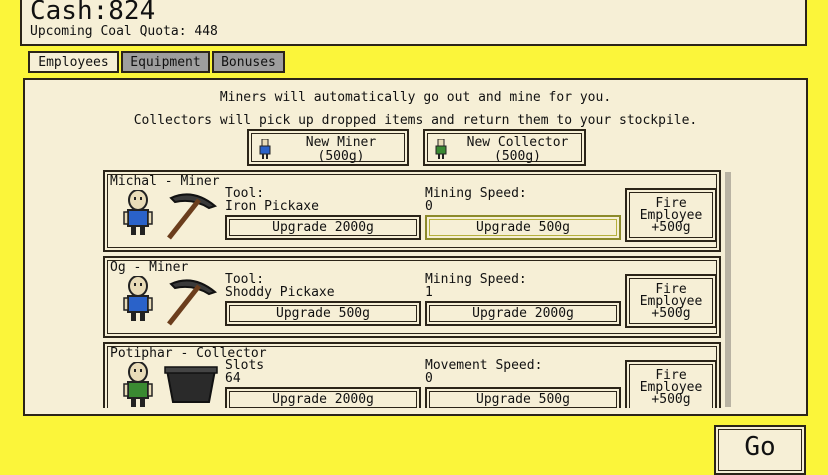  I want to click on coal-quota-display: Upcoming Coal Quota: 448, so click(124, 31).